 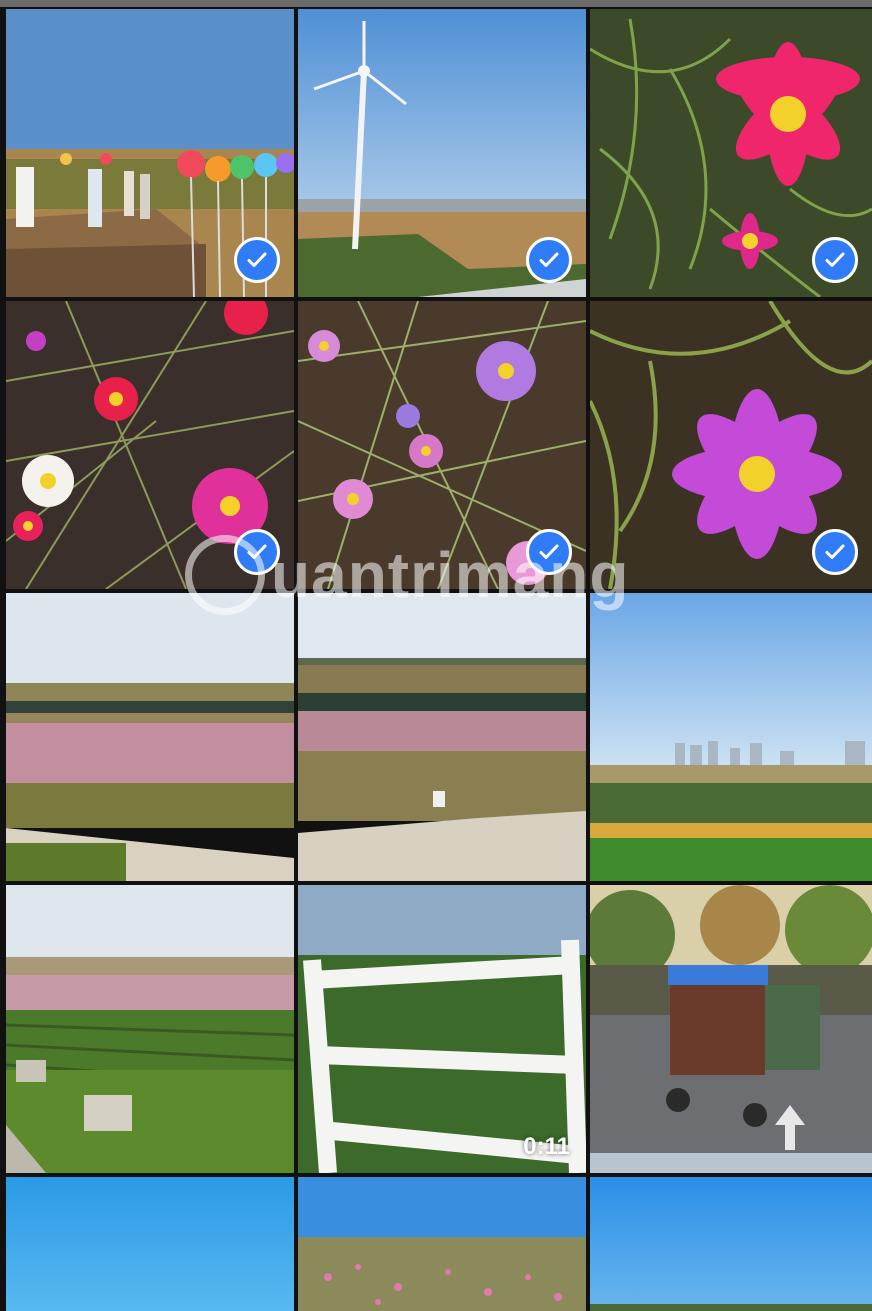 What do you see at coordinates (442, 1029) in the screenshot?
I see `video-white-fence: 0:11` at bounding box center [442, 1029].